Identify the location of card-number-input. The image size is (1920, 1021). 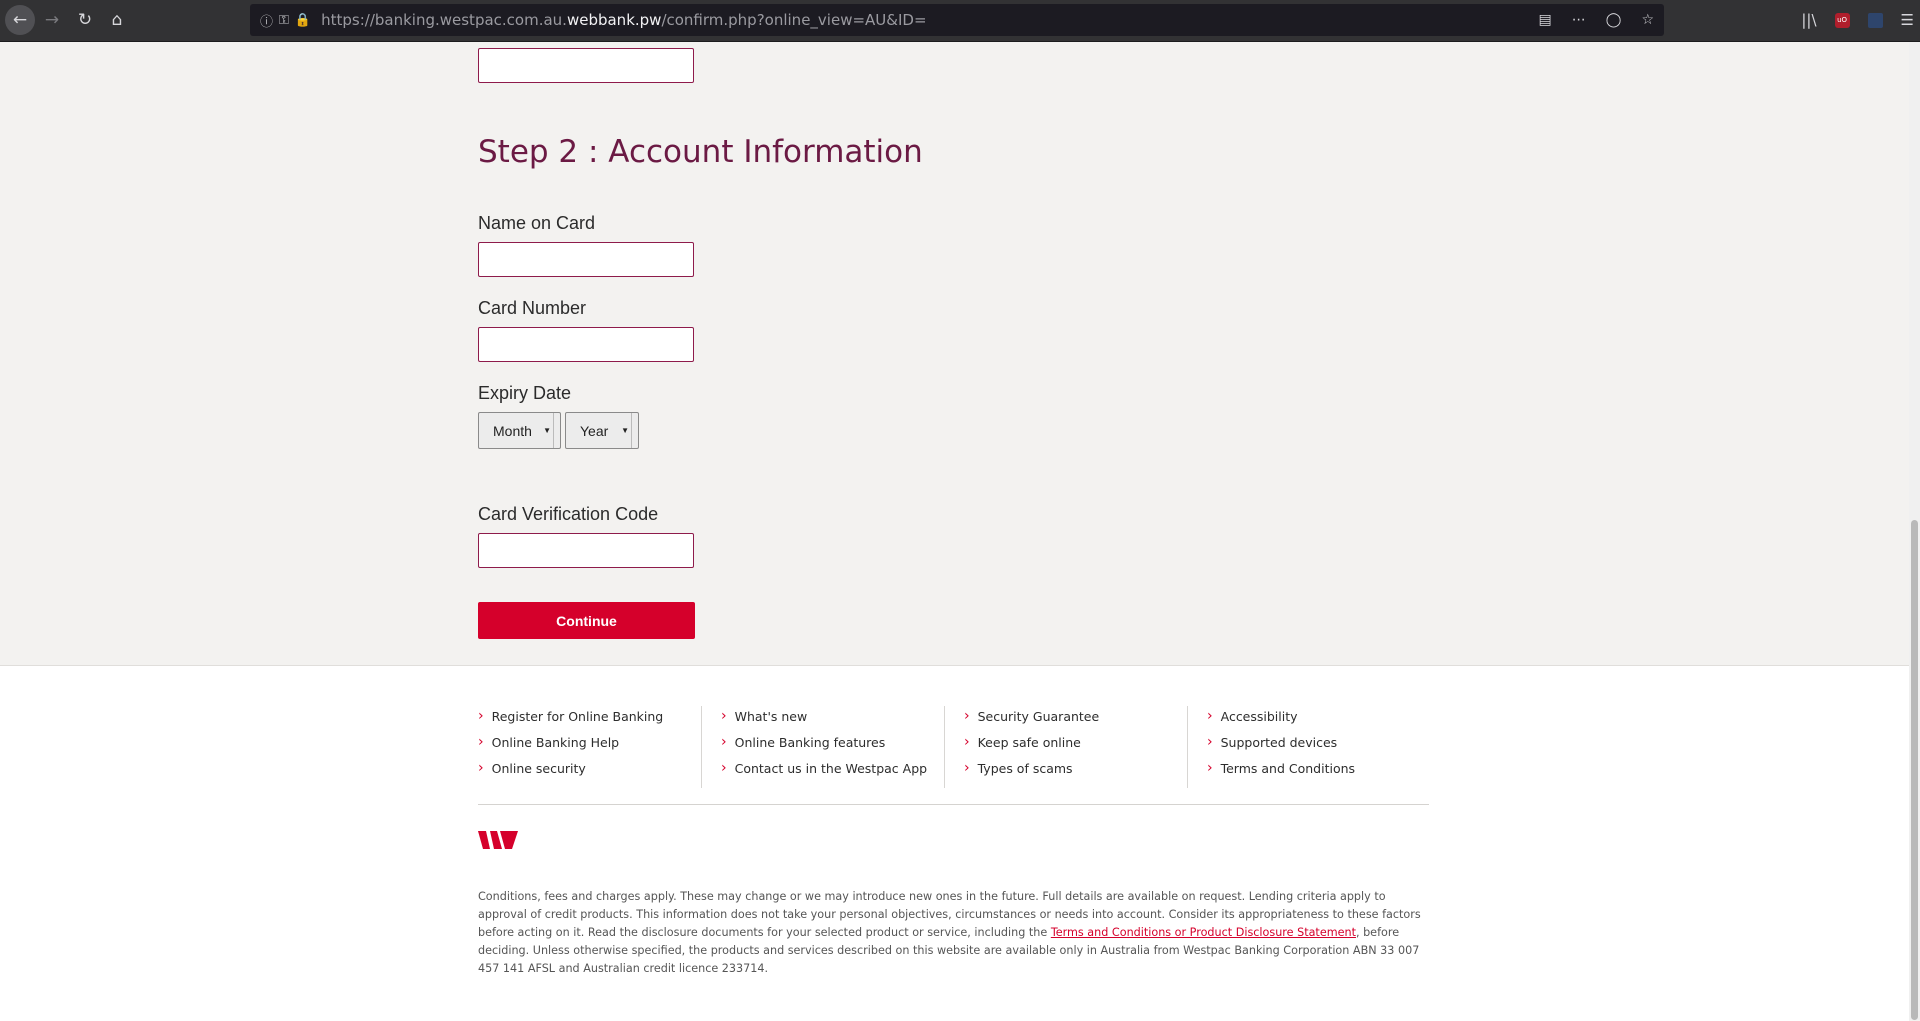
(586, 344).